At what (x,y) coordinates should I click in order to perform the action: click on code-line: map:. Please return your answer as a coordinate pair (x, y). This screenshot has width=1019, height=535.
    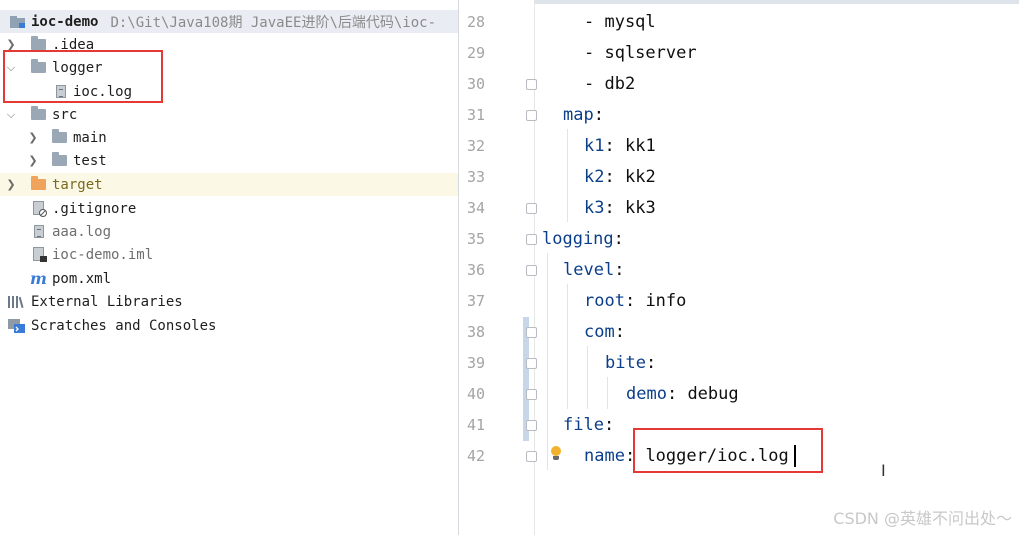
    Looking at the image, I should click on (583, 115).